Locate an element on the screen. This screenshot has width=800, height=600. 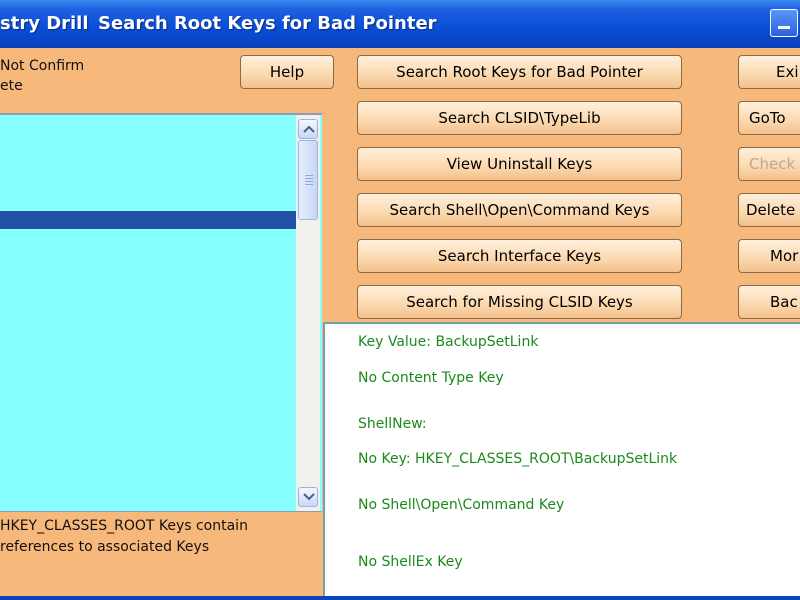
status-line-2: references to associated Keys is located at coordinates (105, 547).